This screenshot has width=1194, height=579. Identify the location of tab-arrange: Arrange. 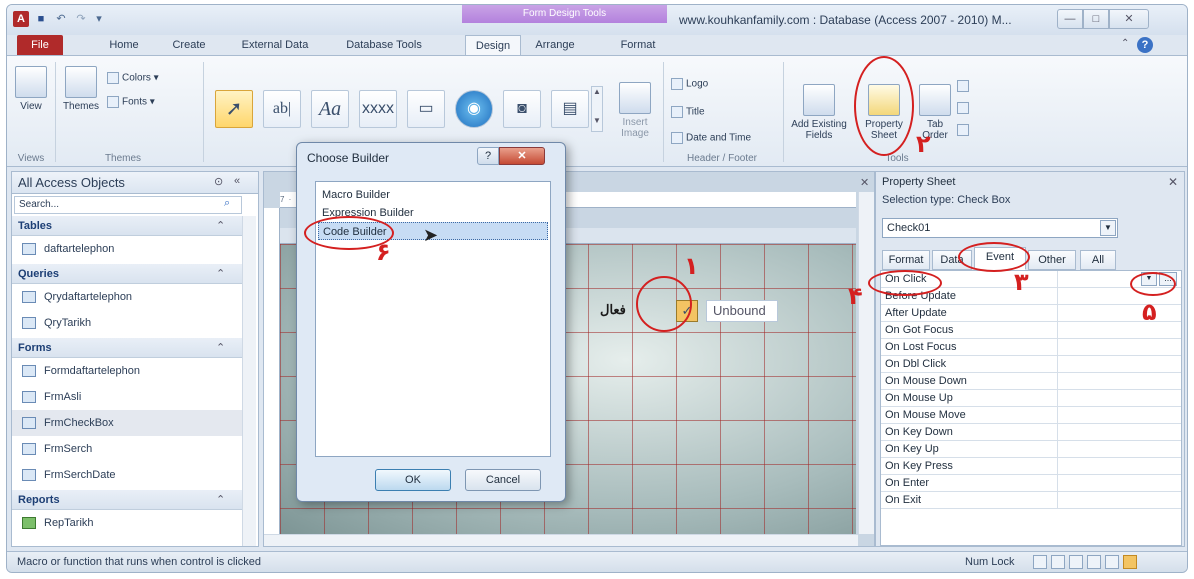
(555, 45).